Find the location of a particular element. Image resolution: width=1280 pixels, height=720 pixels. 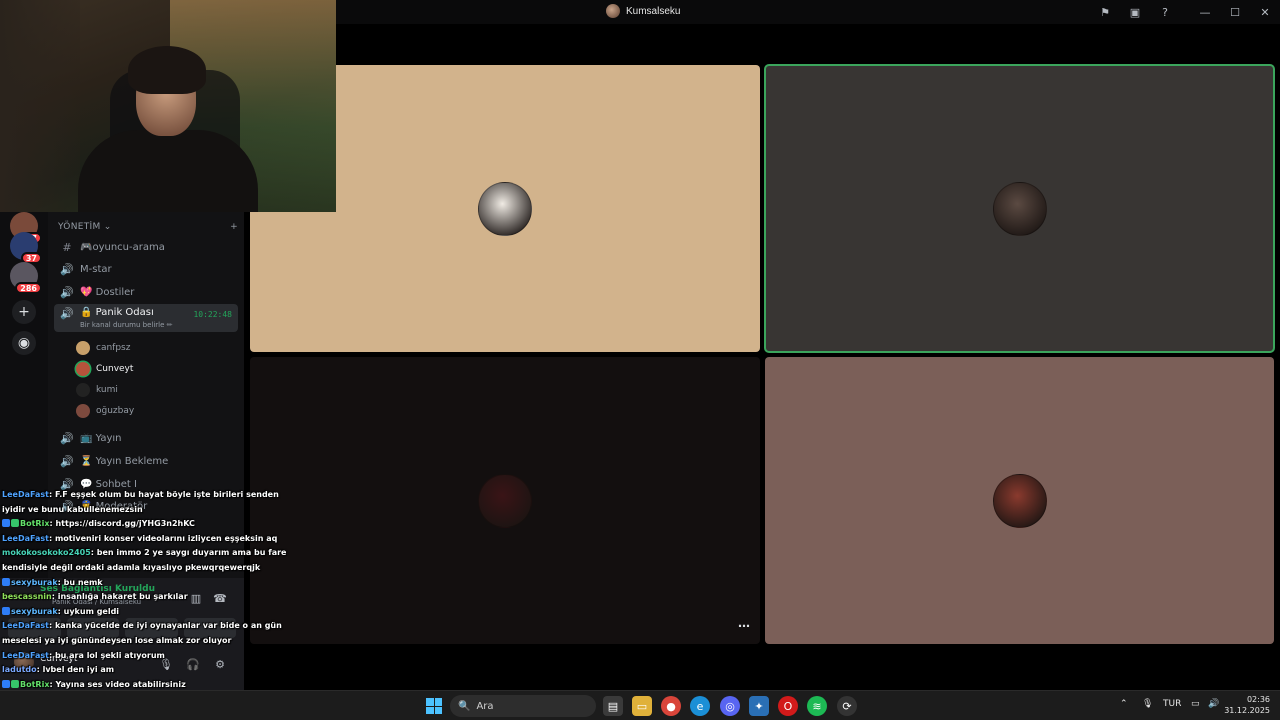

unread-badge: 286 is located at coordinates (28, 288).